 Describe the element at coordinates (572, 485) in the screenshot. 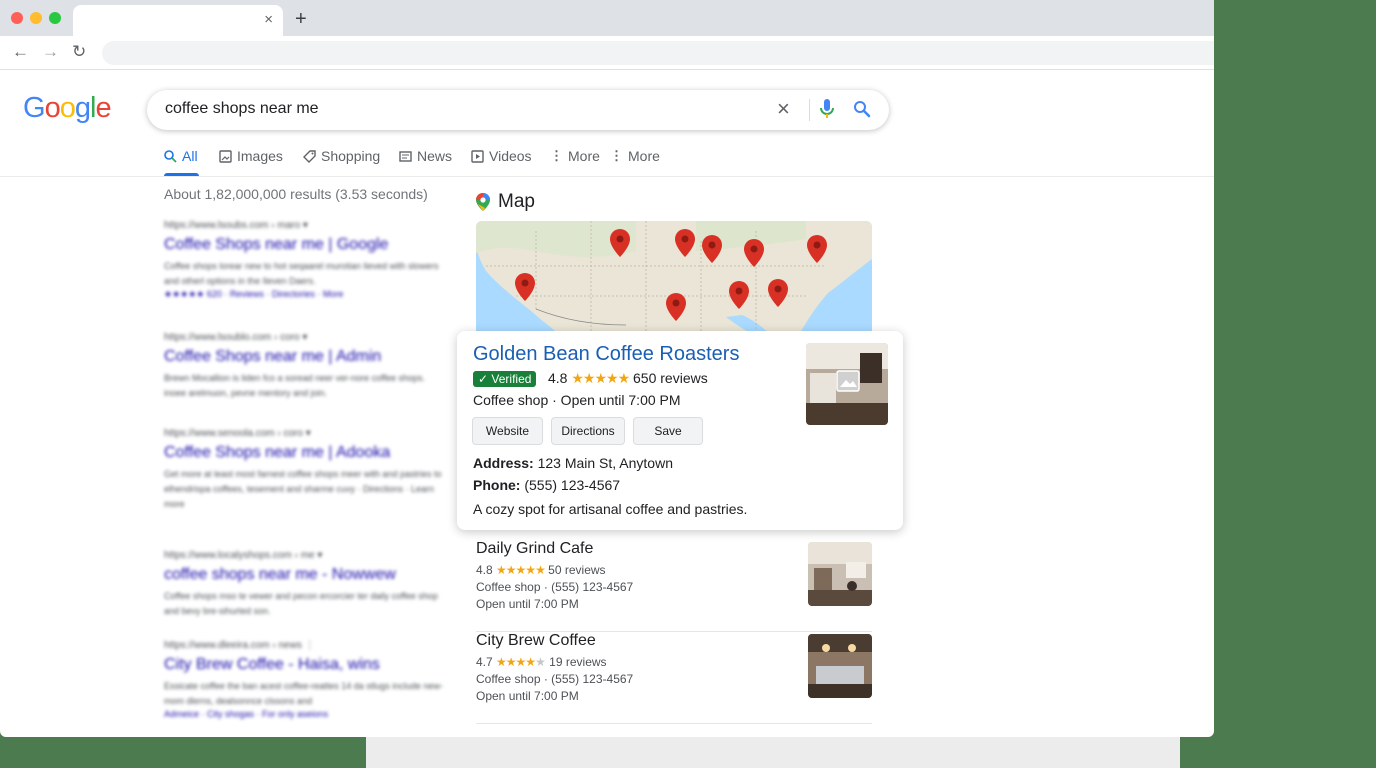

I see `phone-value: (555) 123-4567` at that location.